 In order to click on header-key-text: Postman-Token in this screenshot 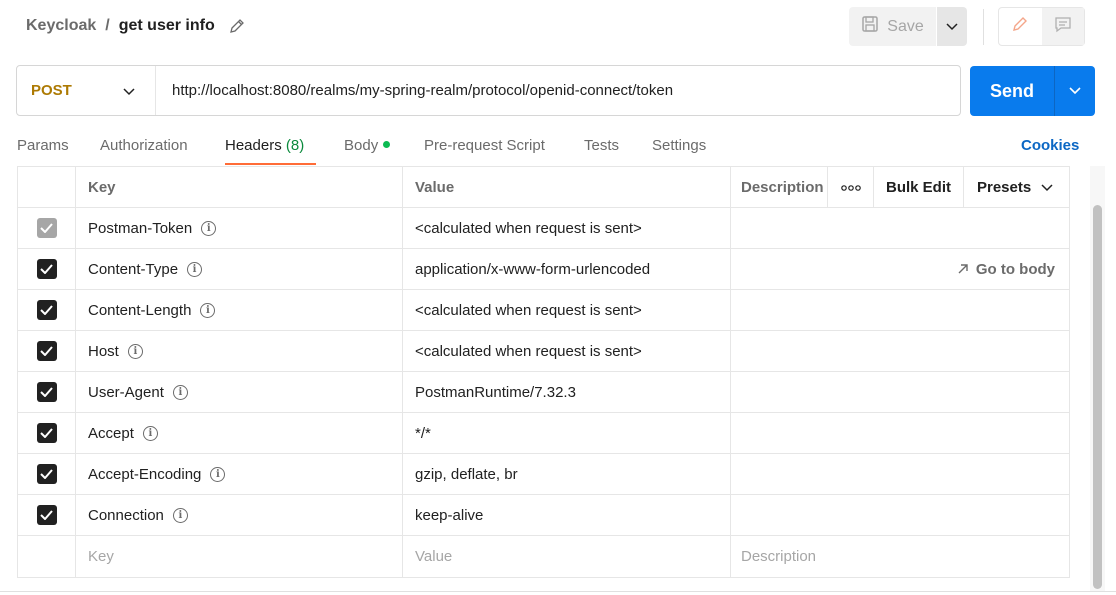, I will do `click(140, 228)`.